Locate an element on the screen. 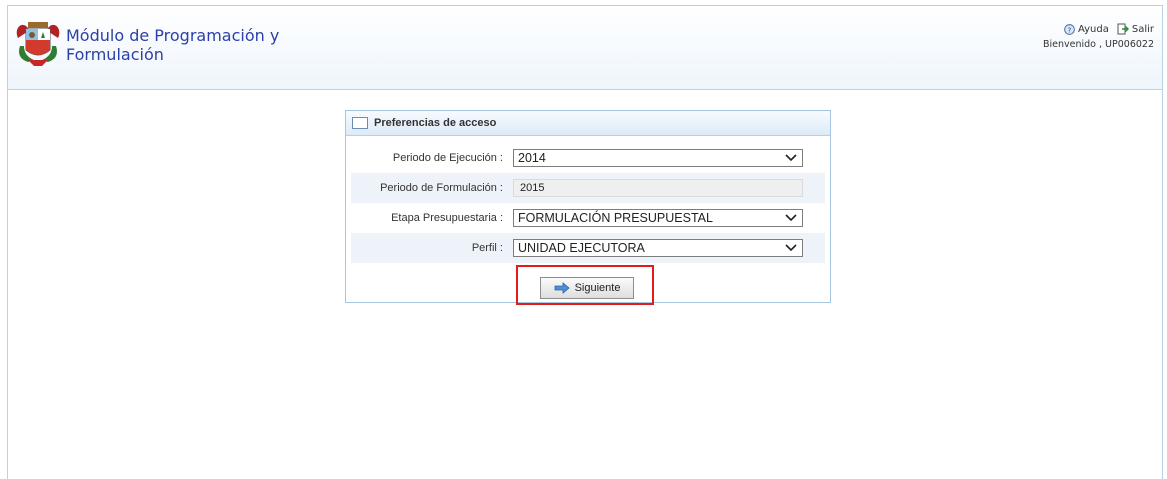  profile-label: Perfil : is located at coordinates (487, 248).